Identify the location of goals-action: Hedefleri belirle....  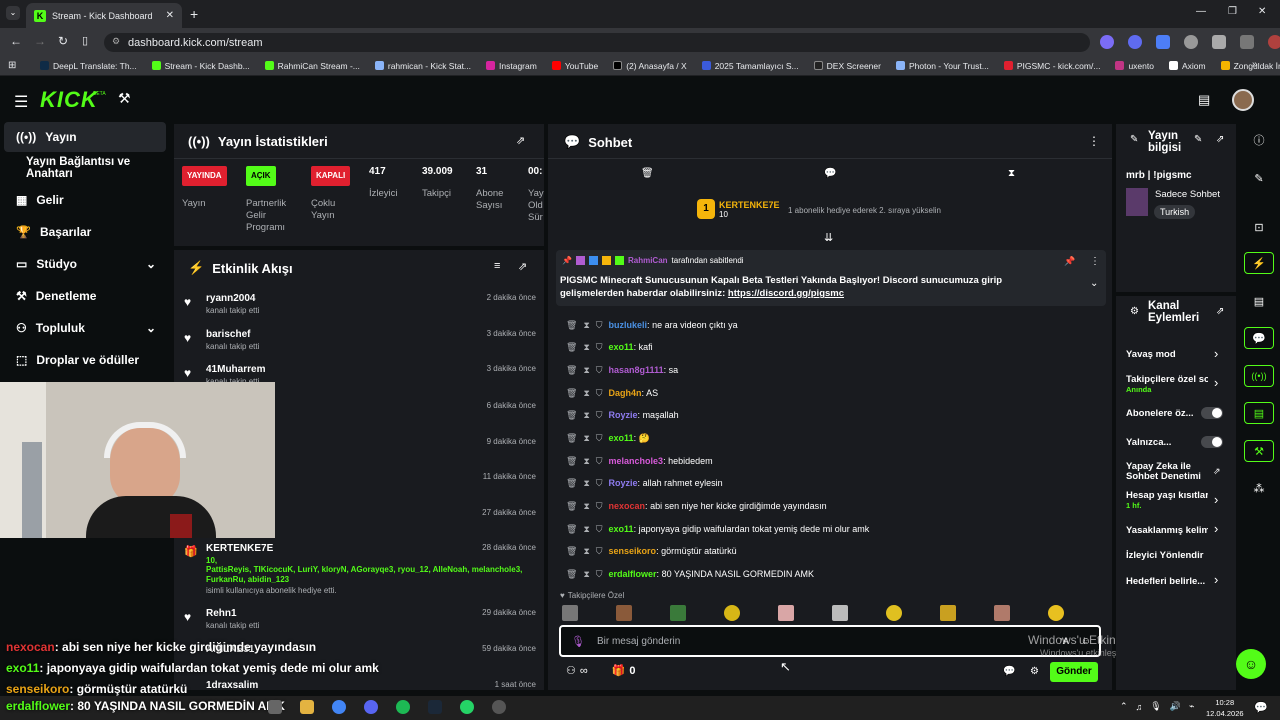
(1167, 581).